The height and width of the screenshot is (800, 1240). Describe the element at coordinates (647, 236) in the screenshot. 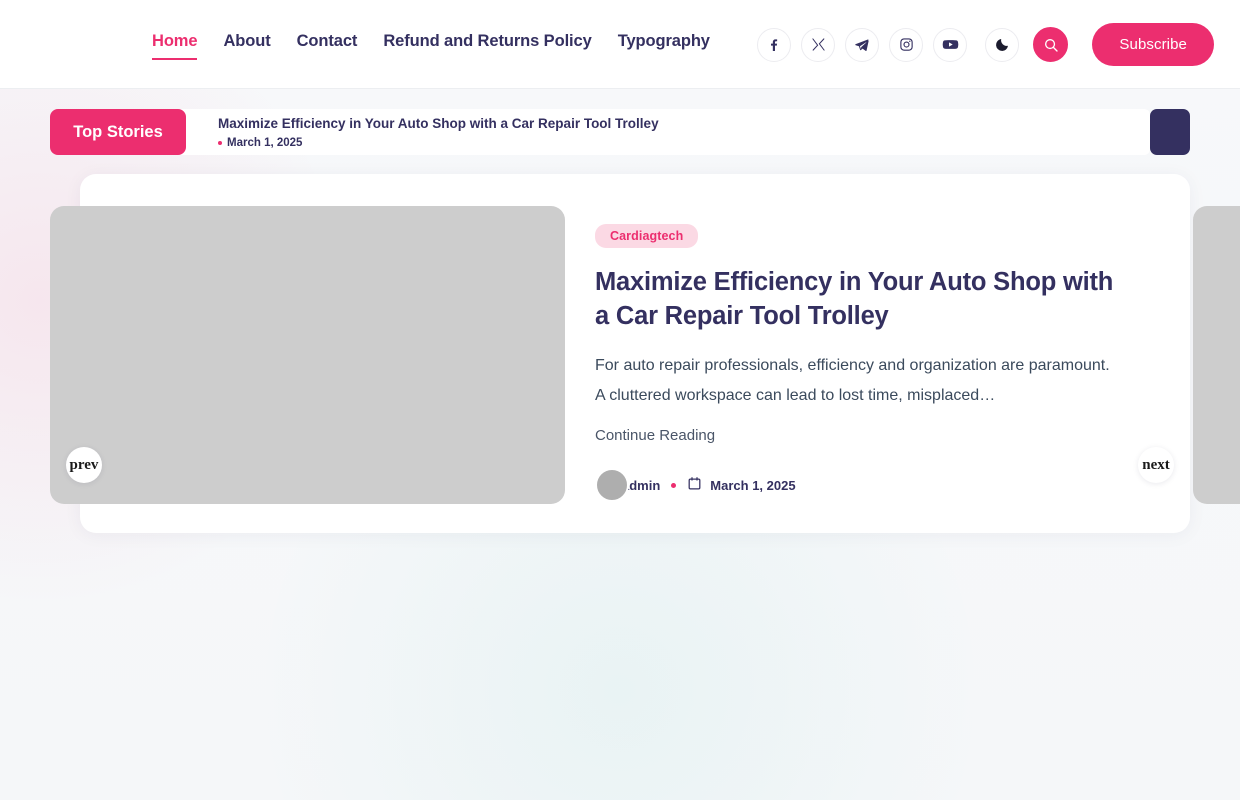

I see `category-badge: Cardiagtech` at that location.